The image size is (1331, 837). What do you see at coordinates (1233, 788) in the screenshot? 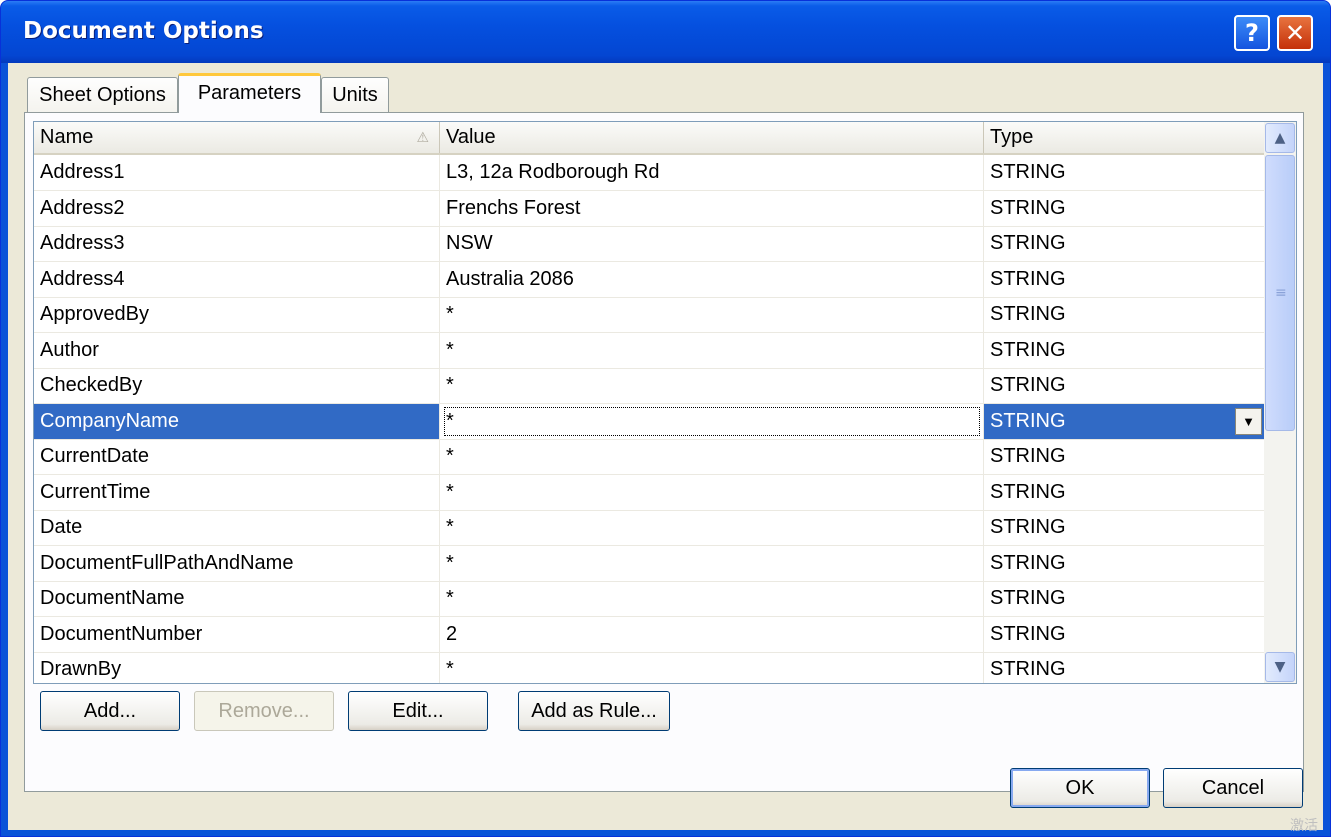
I see `cancel-button: Cancel` at bounding box center [1233, 788].